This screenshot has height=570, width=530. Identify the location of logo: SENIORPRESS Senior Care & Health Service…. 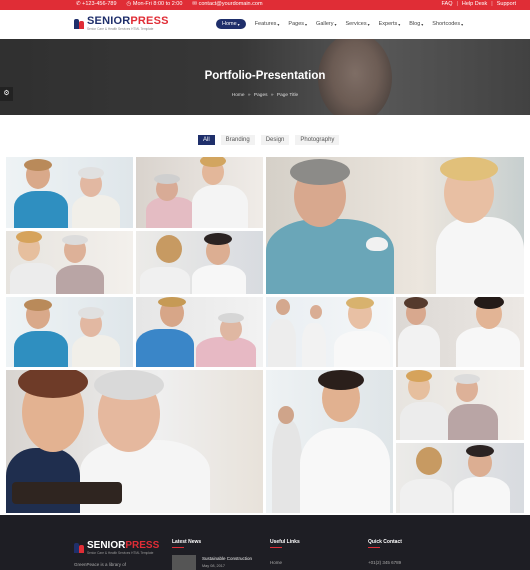
(121, 23).